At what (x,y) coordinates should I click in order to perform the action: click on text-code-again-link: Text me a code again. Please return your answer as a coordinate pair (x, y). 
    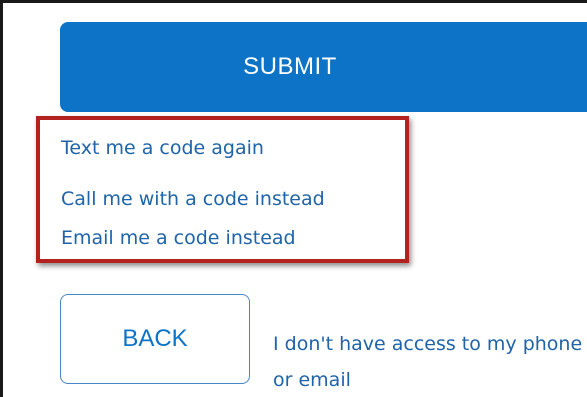
    Looking at the image, I should click on (162, 148).